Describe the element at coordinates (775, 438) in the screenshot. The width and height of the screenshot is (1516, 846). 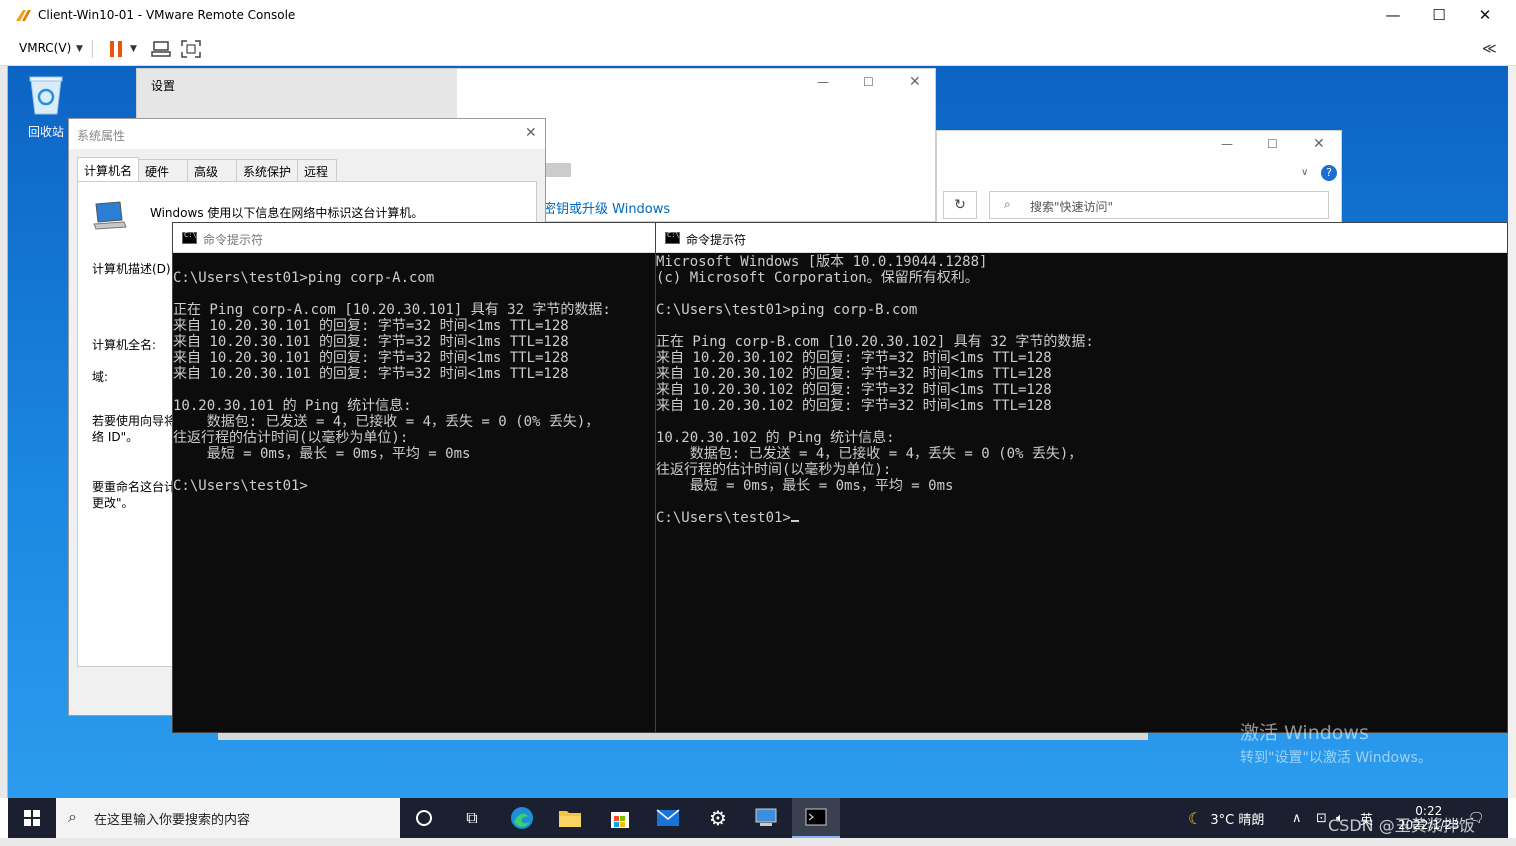
I see `console-line: 10.20.30.102 的 Ping 统计信息:` at that location.